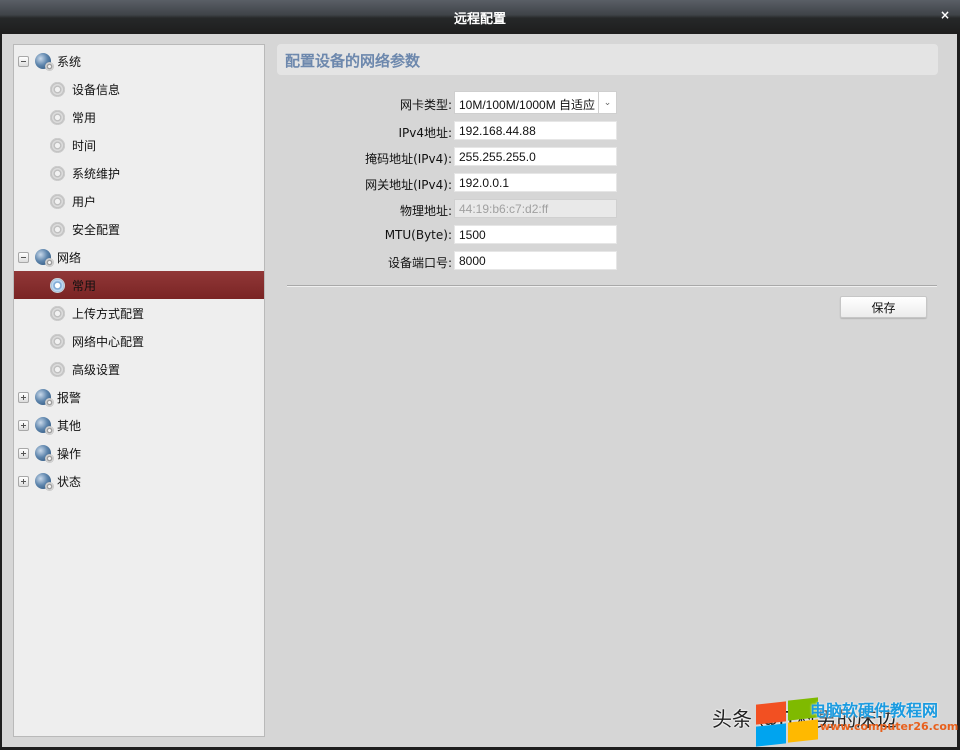 This screenshot has height=750, width=960. Describe the element at coordinates (139, 285) in the screenshot. I see `tree-item-network-general: 常用` at that location.